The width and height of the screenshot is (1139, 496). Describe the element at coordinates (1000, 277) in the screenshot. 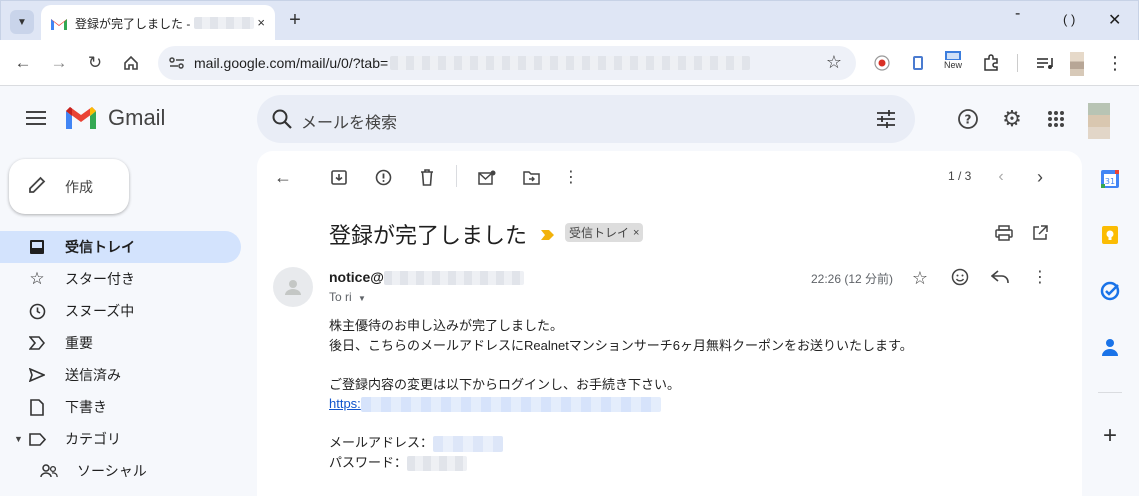

I see `reply-icon` at that location.